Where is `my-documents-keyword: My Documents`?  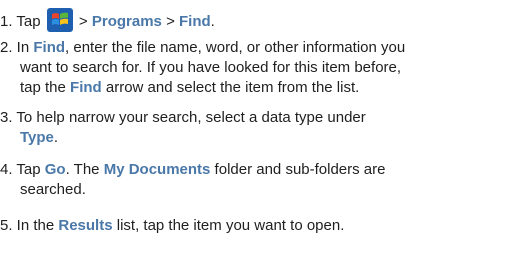 my-documents-keyword: My Documents is located at coordinates (157, 169).